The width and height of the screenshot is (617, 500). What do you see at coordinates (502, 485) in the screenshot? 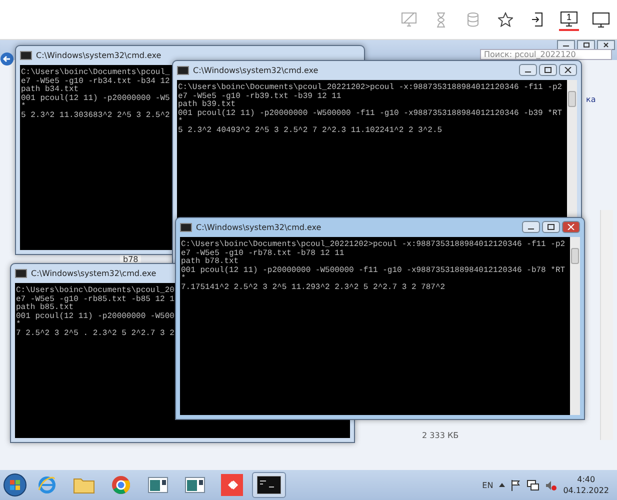
I see `up-caret-icon` at bounding box center [502, 485].